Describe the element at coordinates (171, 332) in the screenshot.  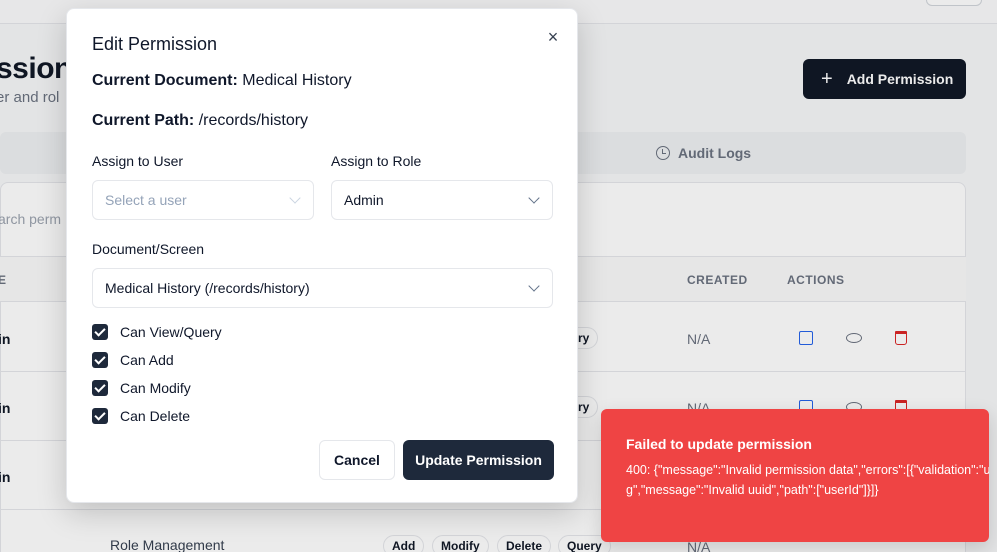
I see `permission-label: Can View/Query` at that location.